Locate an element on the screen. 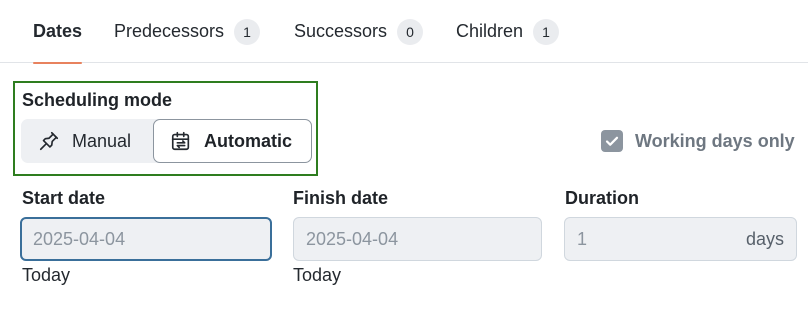  tab-dates-label: Dates is located at coordinates (58, 31).